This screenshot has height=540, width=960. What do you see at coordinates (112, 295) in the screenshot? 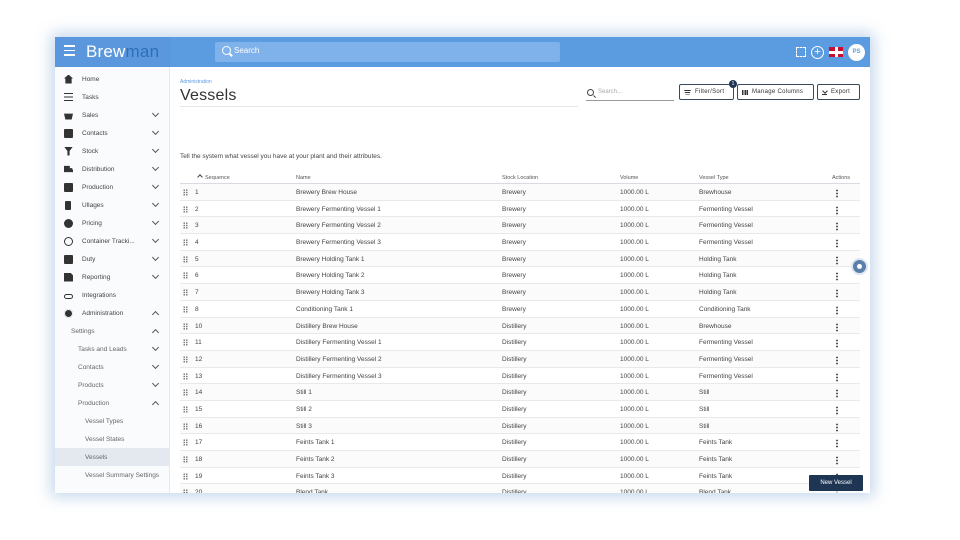
I see `sidebar-item-integrations: Integrations` at bounding box center [112, 295].